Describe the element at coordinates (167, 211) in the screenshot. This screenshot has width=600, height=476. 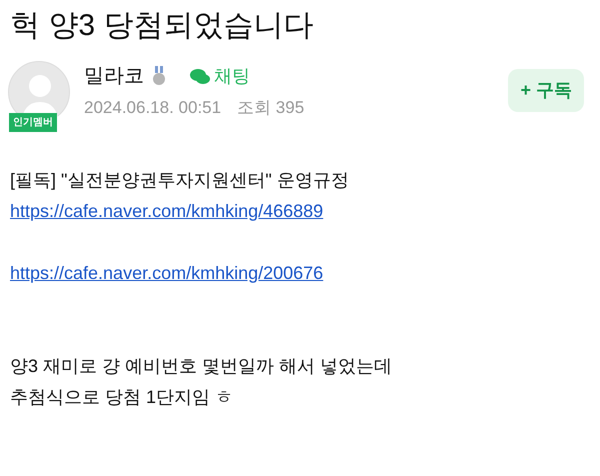
I see `post-link: https://cafe.naver.com/kmhking/466889` at that location.